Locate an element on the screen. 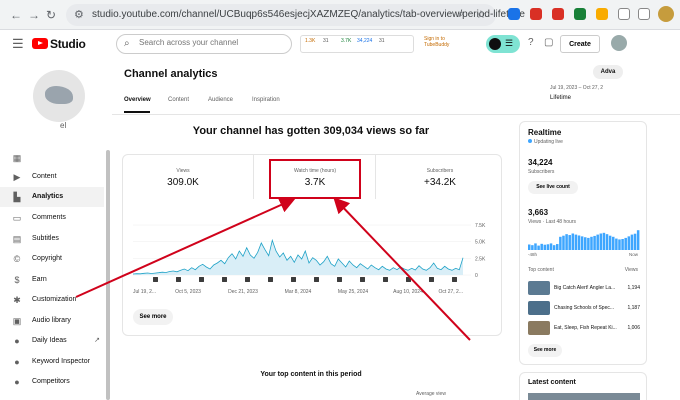  views-column-label: Views is located at coordinates (631, 270).